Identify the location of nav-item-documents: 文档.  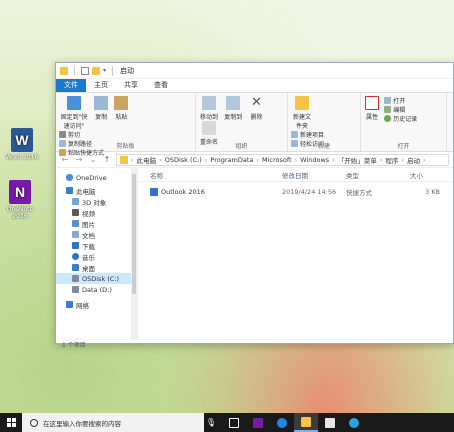
(96, 234).